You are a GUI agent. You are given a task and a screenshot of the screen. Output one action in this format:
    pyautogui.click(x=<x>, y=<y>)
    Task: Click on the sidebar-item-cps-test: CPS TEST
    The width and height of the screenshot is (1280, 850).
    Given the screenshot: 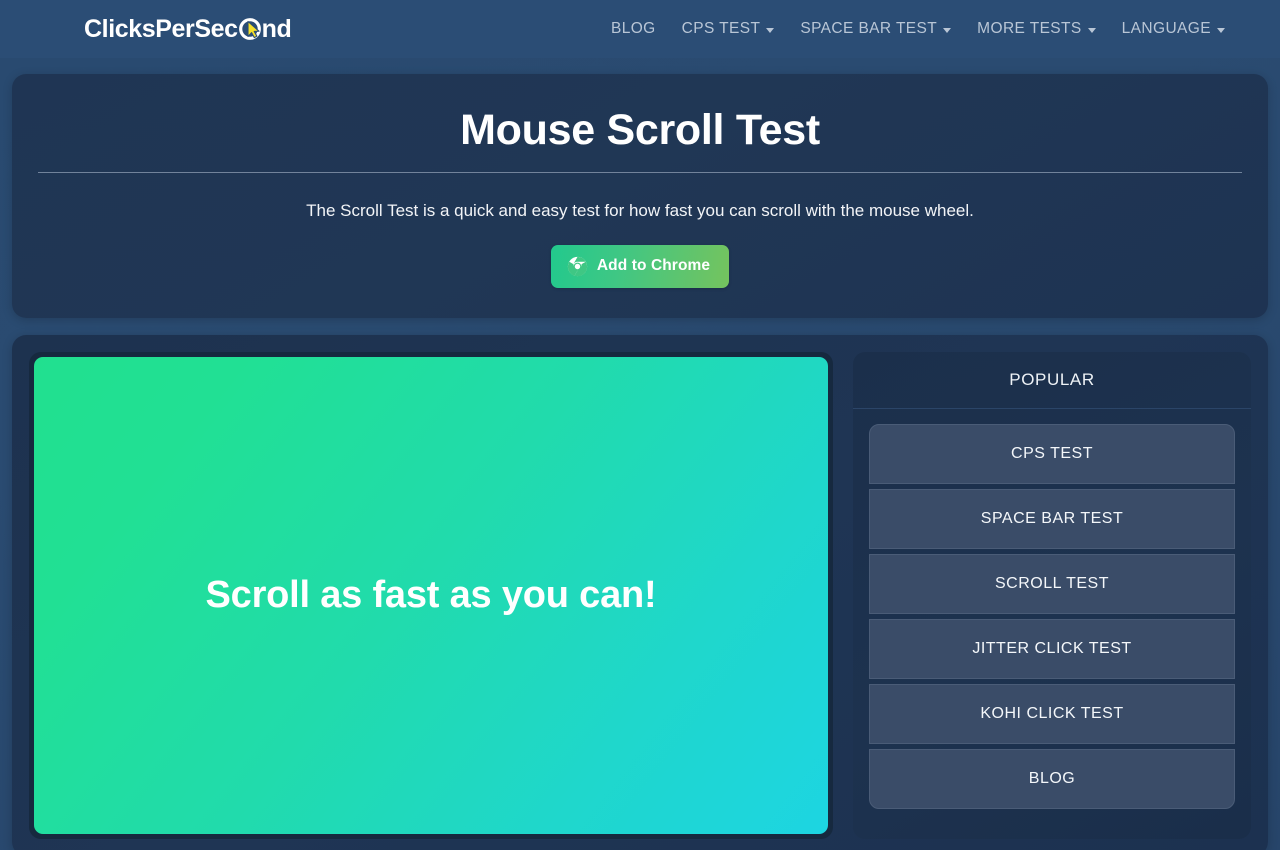 What is the action you would take?
    pyautogui.click(x=1052, y=453)
    